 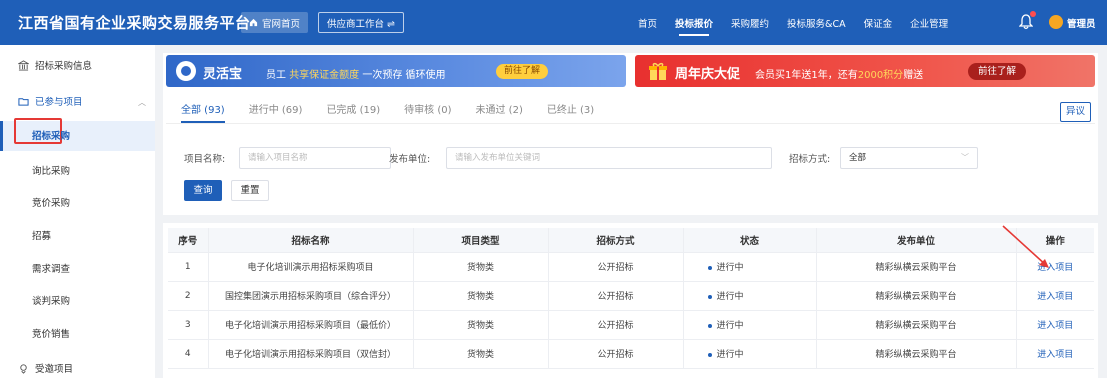 What do you see at coordinates (324, 75) in the screenshot?
I see `banner-sub-highlight: 共享保证金额度` at bounding box center [324, 75].